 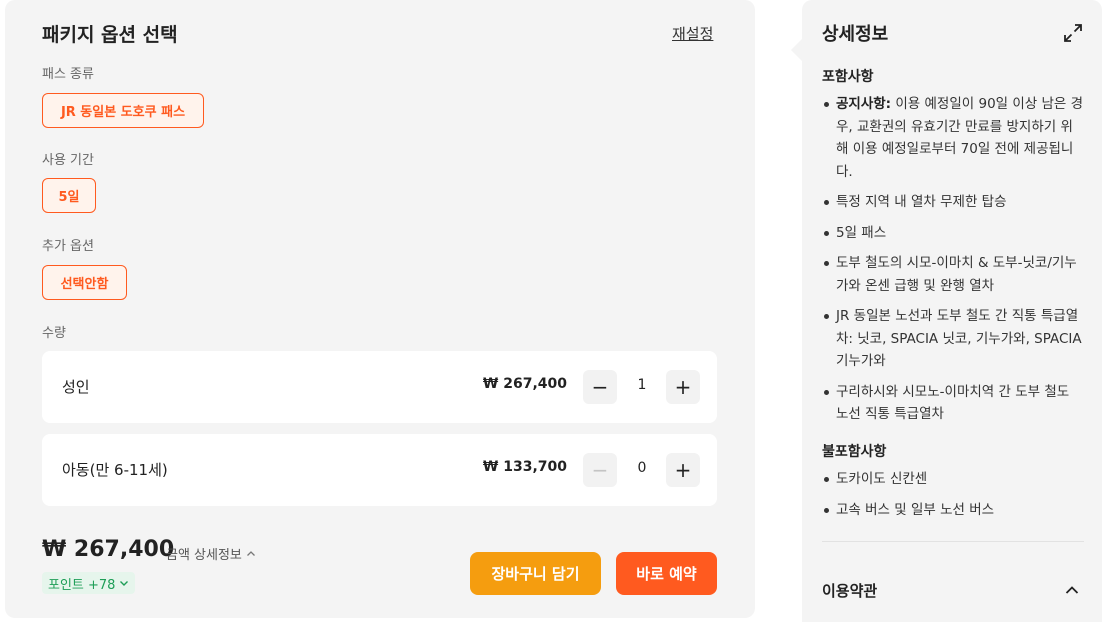 I want to click on add-to-cart-button: 장바구니 담기, so click(x=535, y=573).